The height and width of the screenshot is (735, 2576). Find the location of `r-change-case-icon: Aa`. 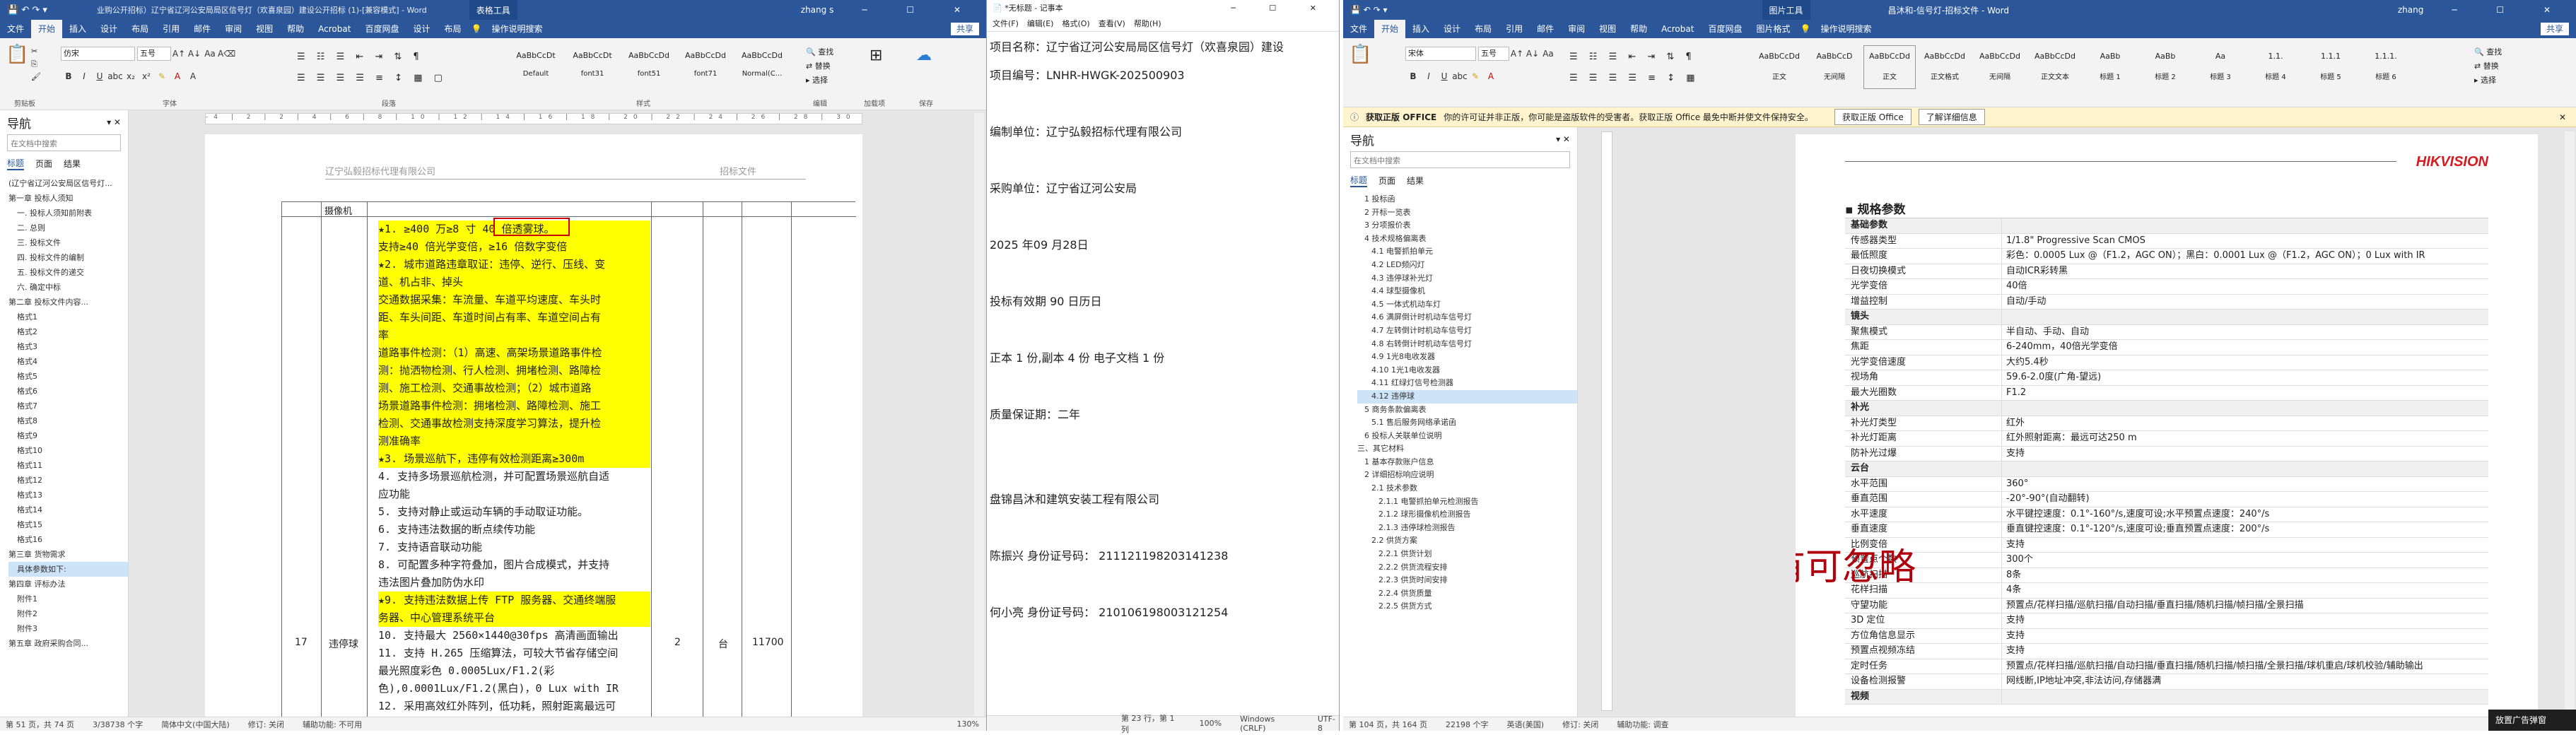

r-change-case-icon: Aa is located at coordinates (1548, 54).